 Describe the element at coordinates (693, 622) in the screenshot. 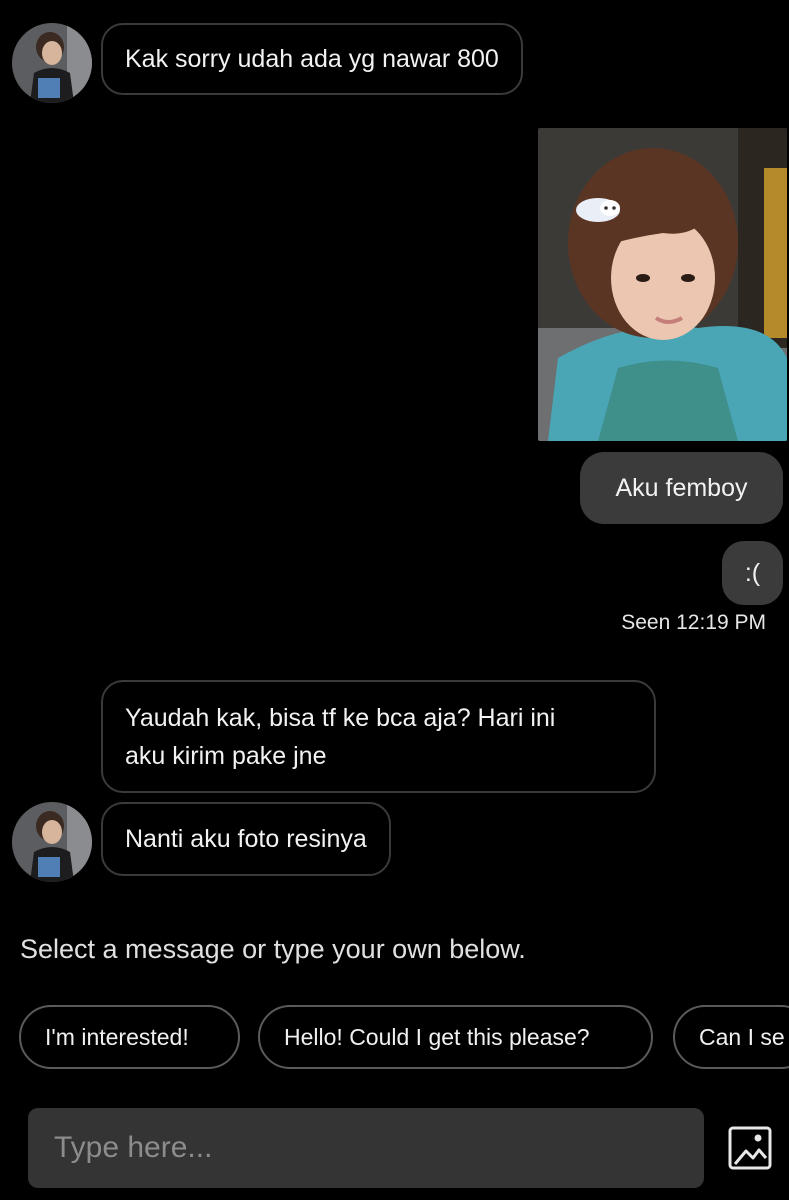

I see `seen-status: Seen 12:19 PM` at that location.